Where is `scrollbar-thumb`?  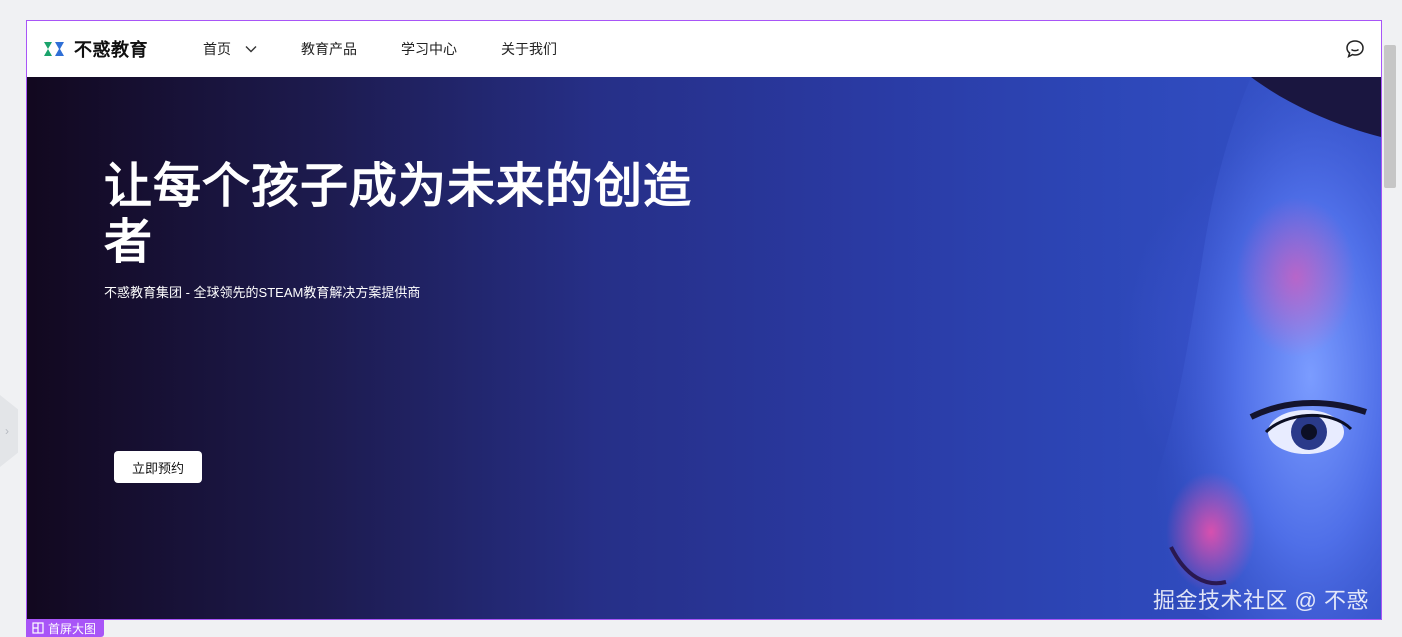 scrollbar-thumb is located at coordinates (1390, 116).